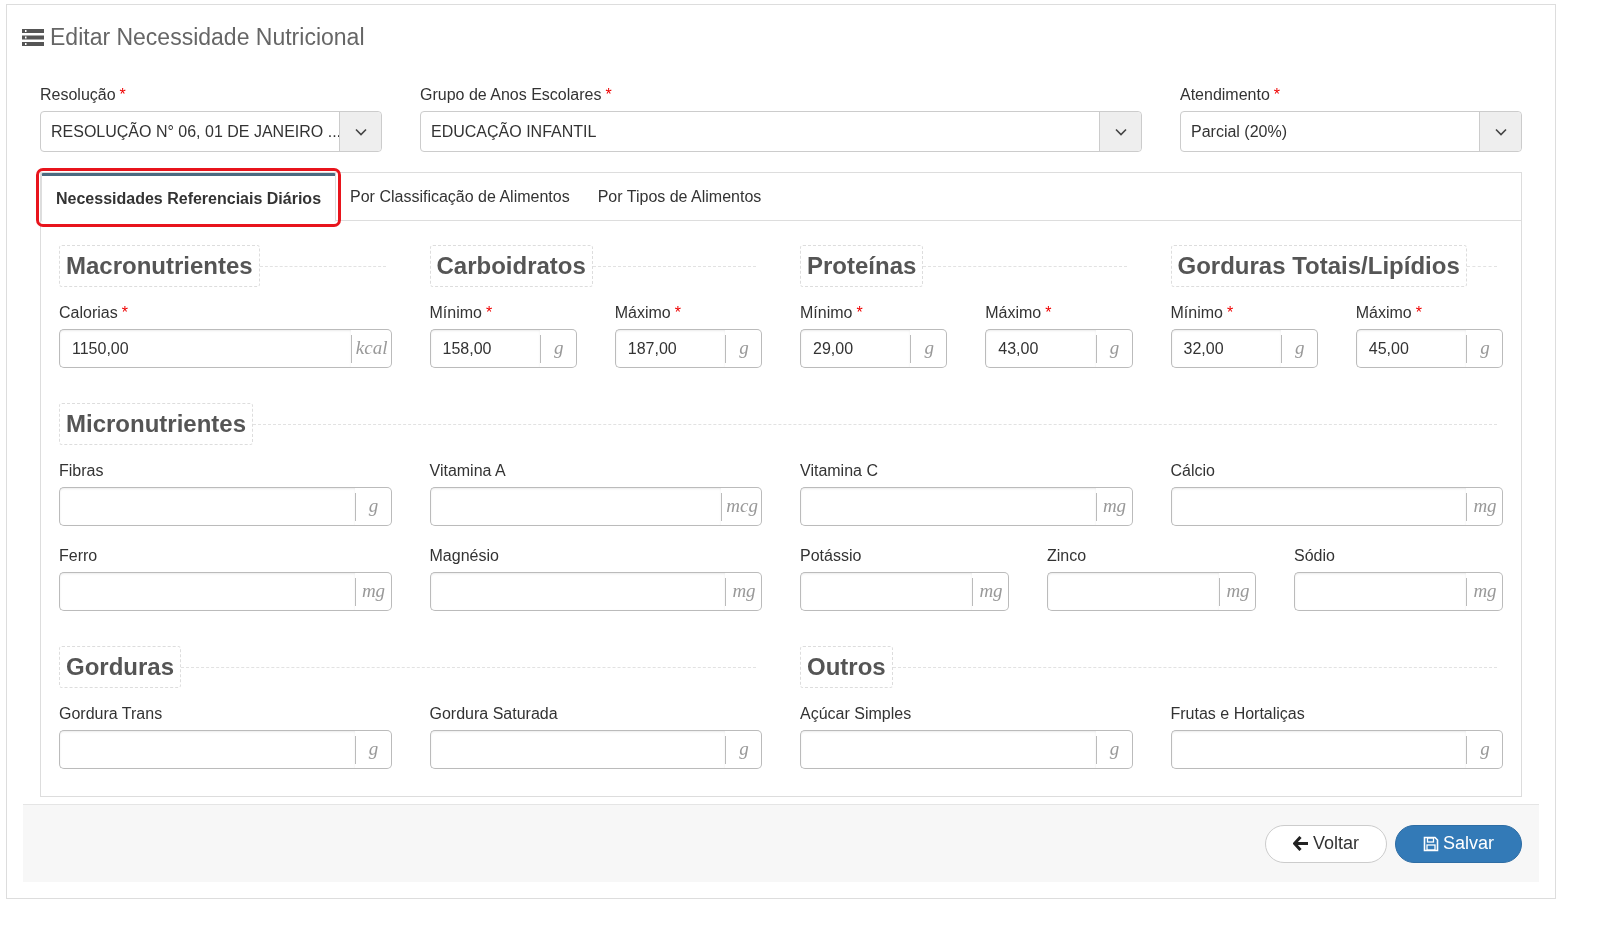 The height and width of the screenshot is (927, 1598). Describe the element at coordinates (1458, 843) in the screenshot. I see `save-button: Salvar` at that location.